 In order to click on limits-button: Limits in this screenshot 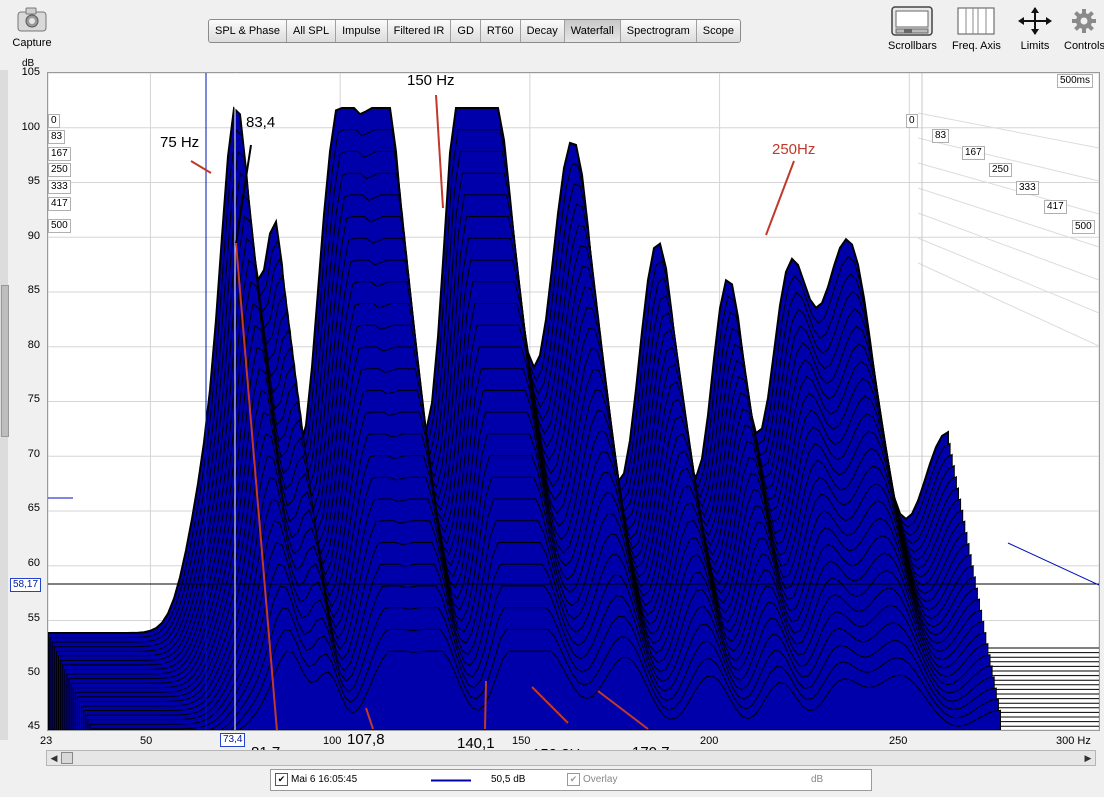, I will do `click(1035, 29)`.